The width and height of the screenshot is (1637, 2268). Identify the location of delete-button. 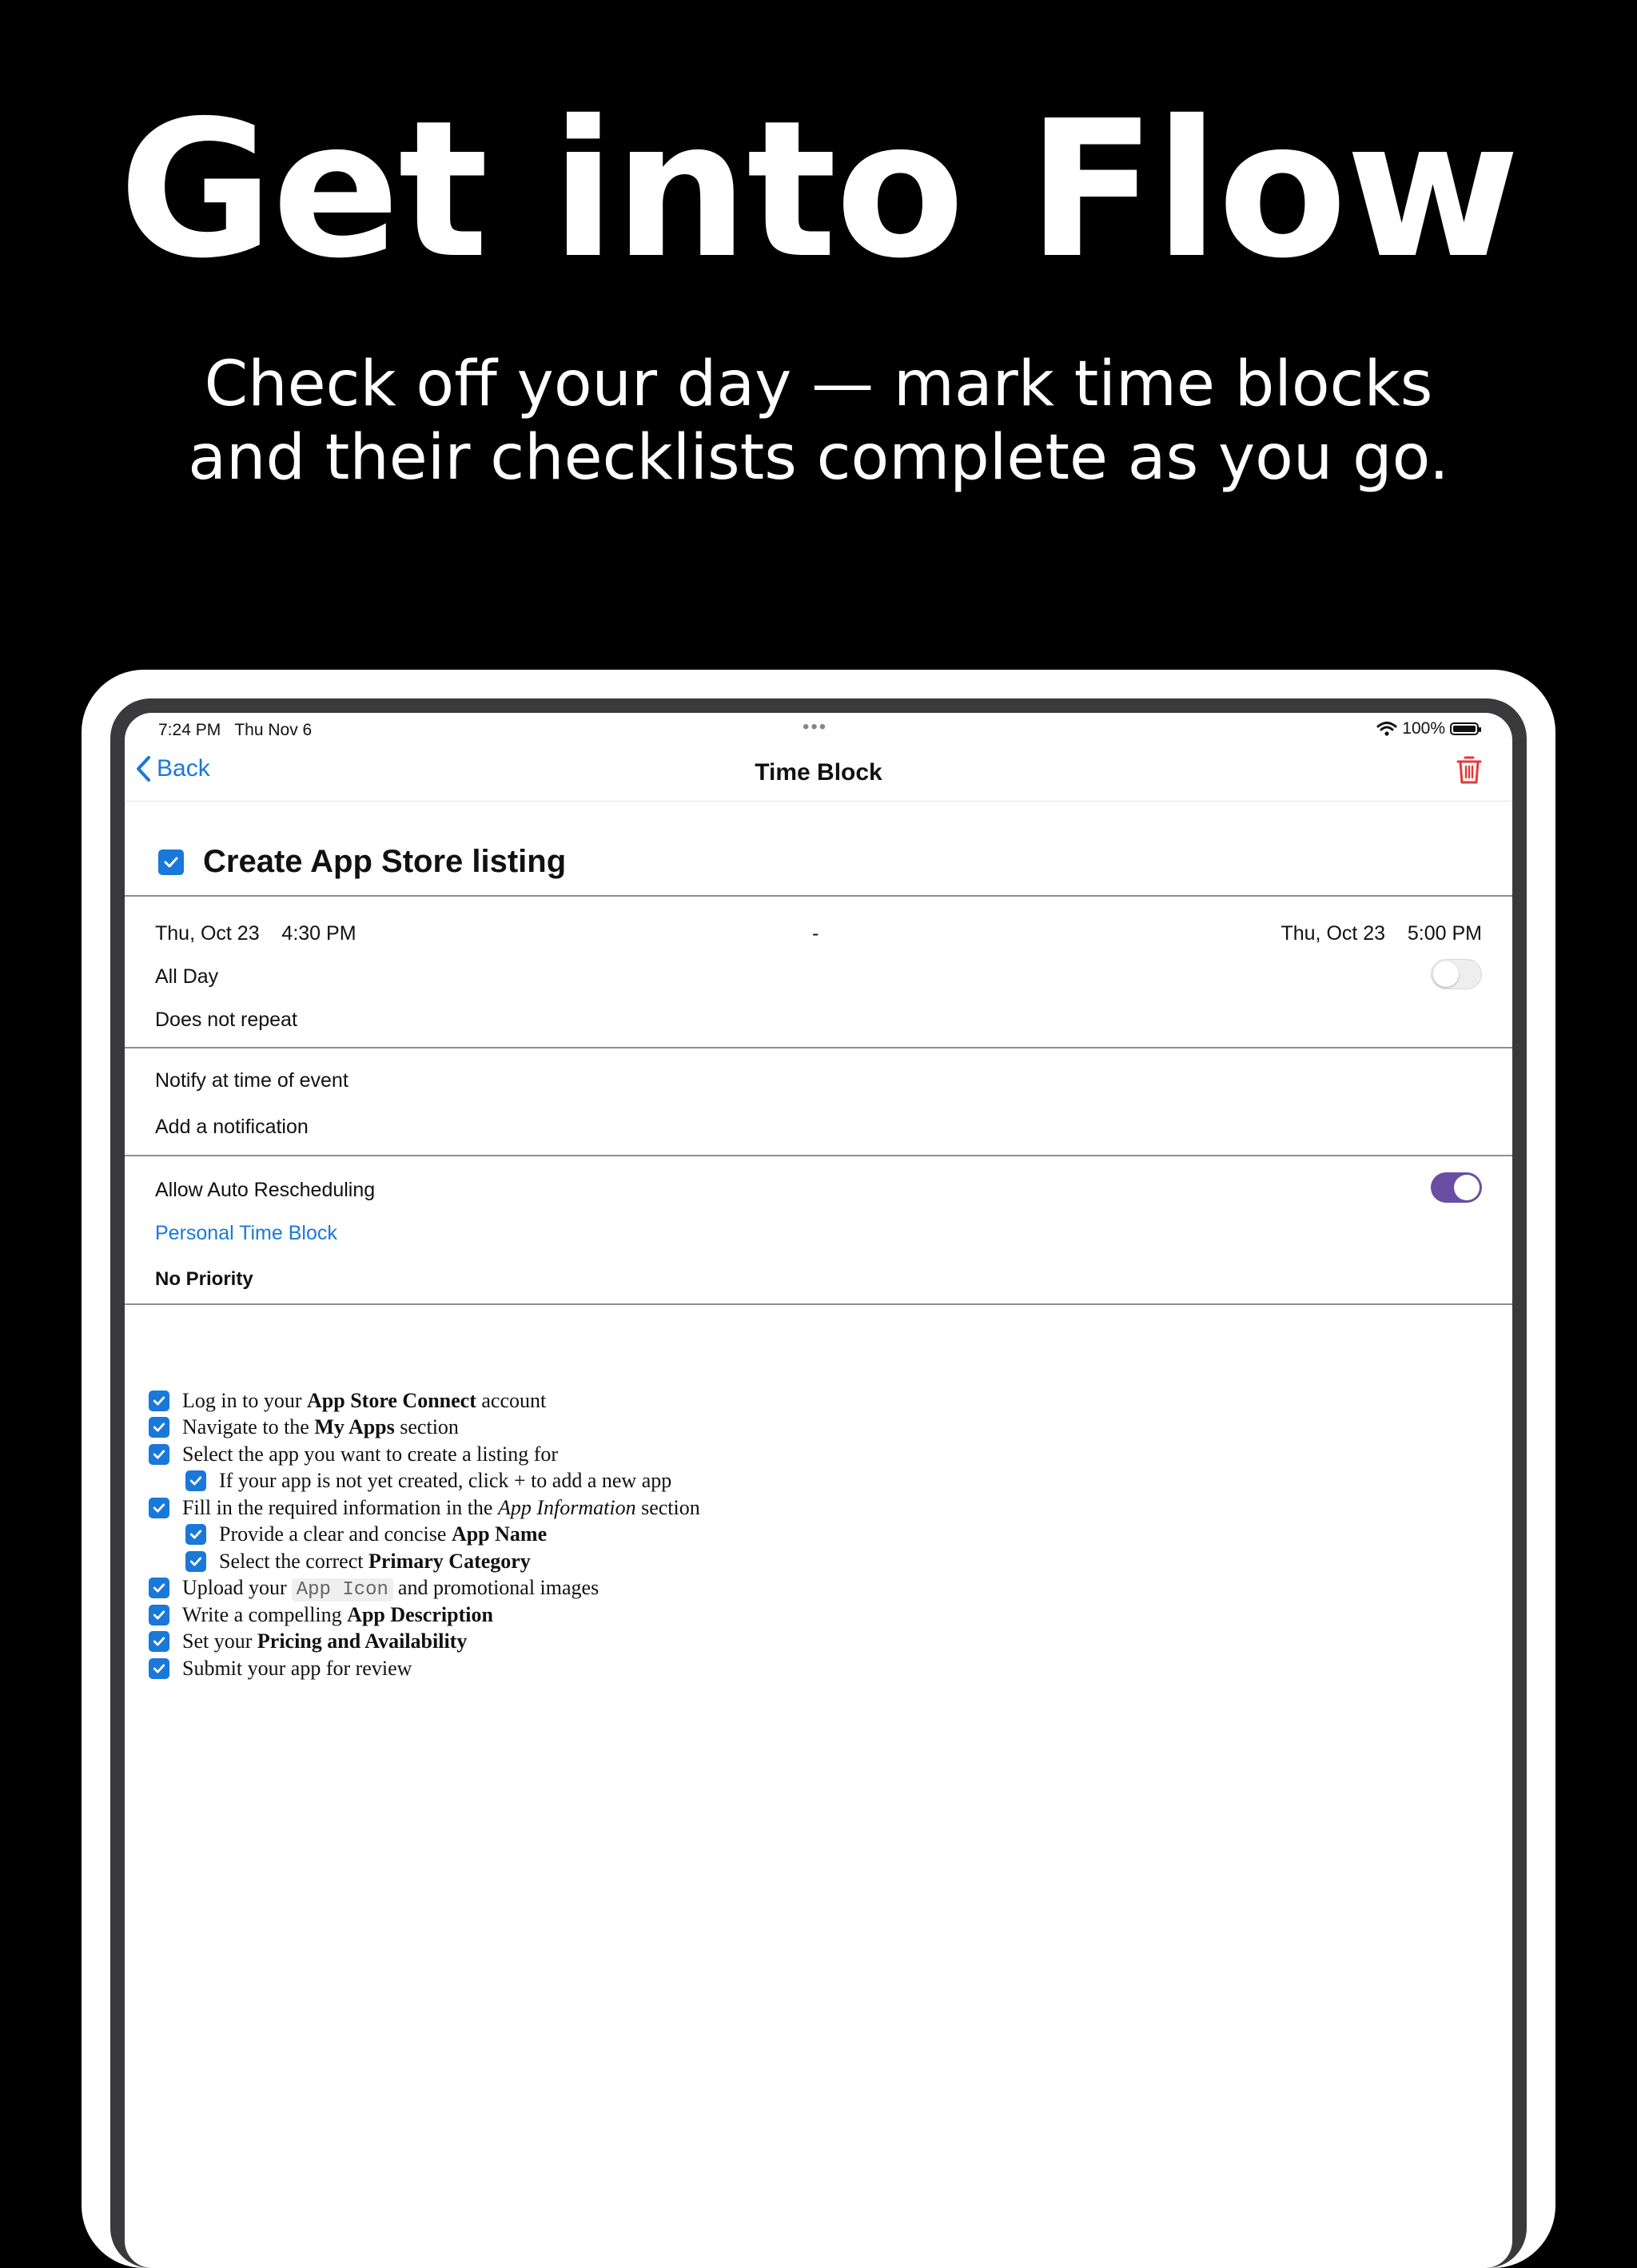
(1469, 771).